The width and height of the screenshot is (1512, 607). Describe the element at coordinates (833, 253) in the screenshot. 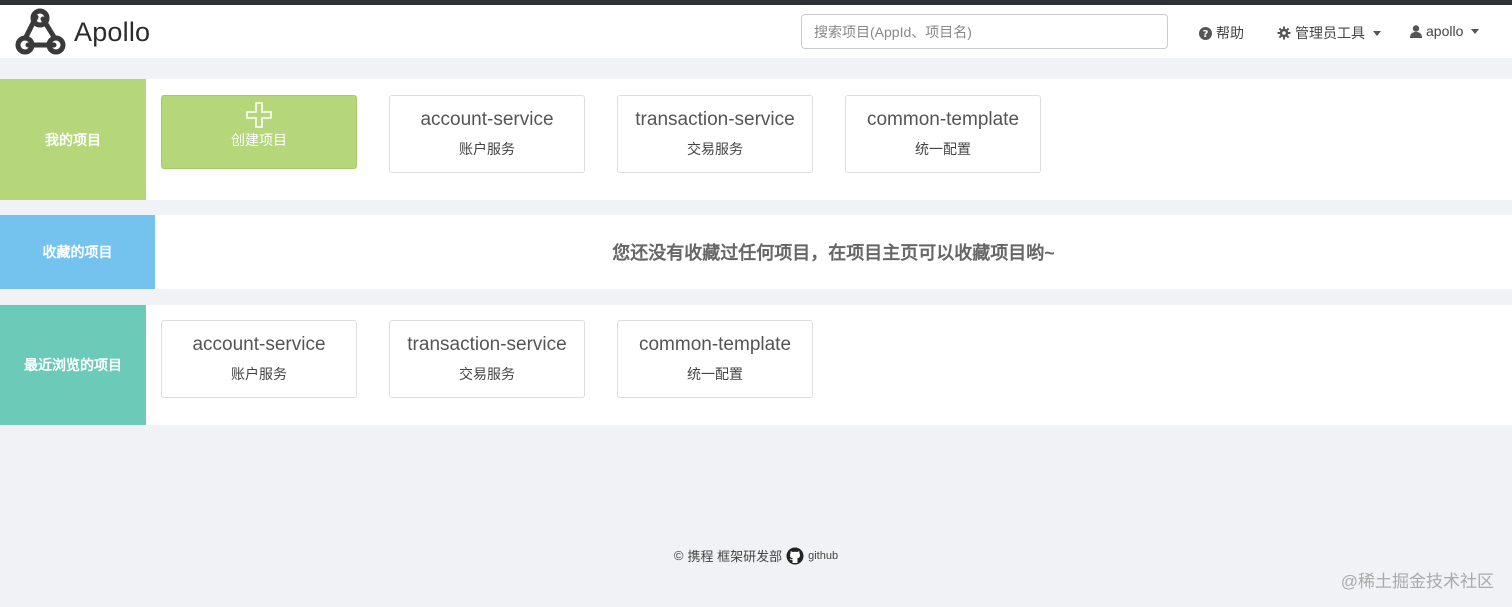

I see `favorites-empty-message: 您还没有收藏过任何项目，在项目主页可以收藏项目哟~` at that location.